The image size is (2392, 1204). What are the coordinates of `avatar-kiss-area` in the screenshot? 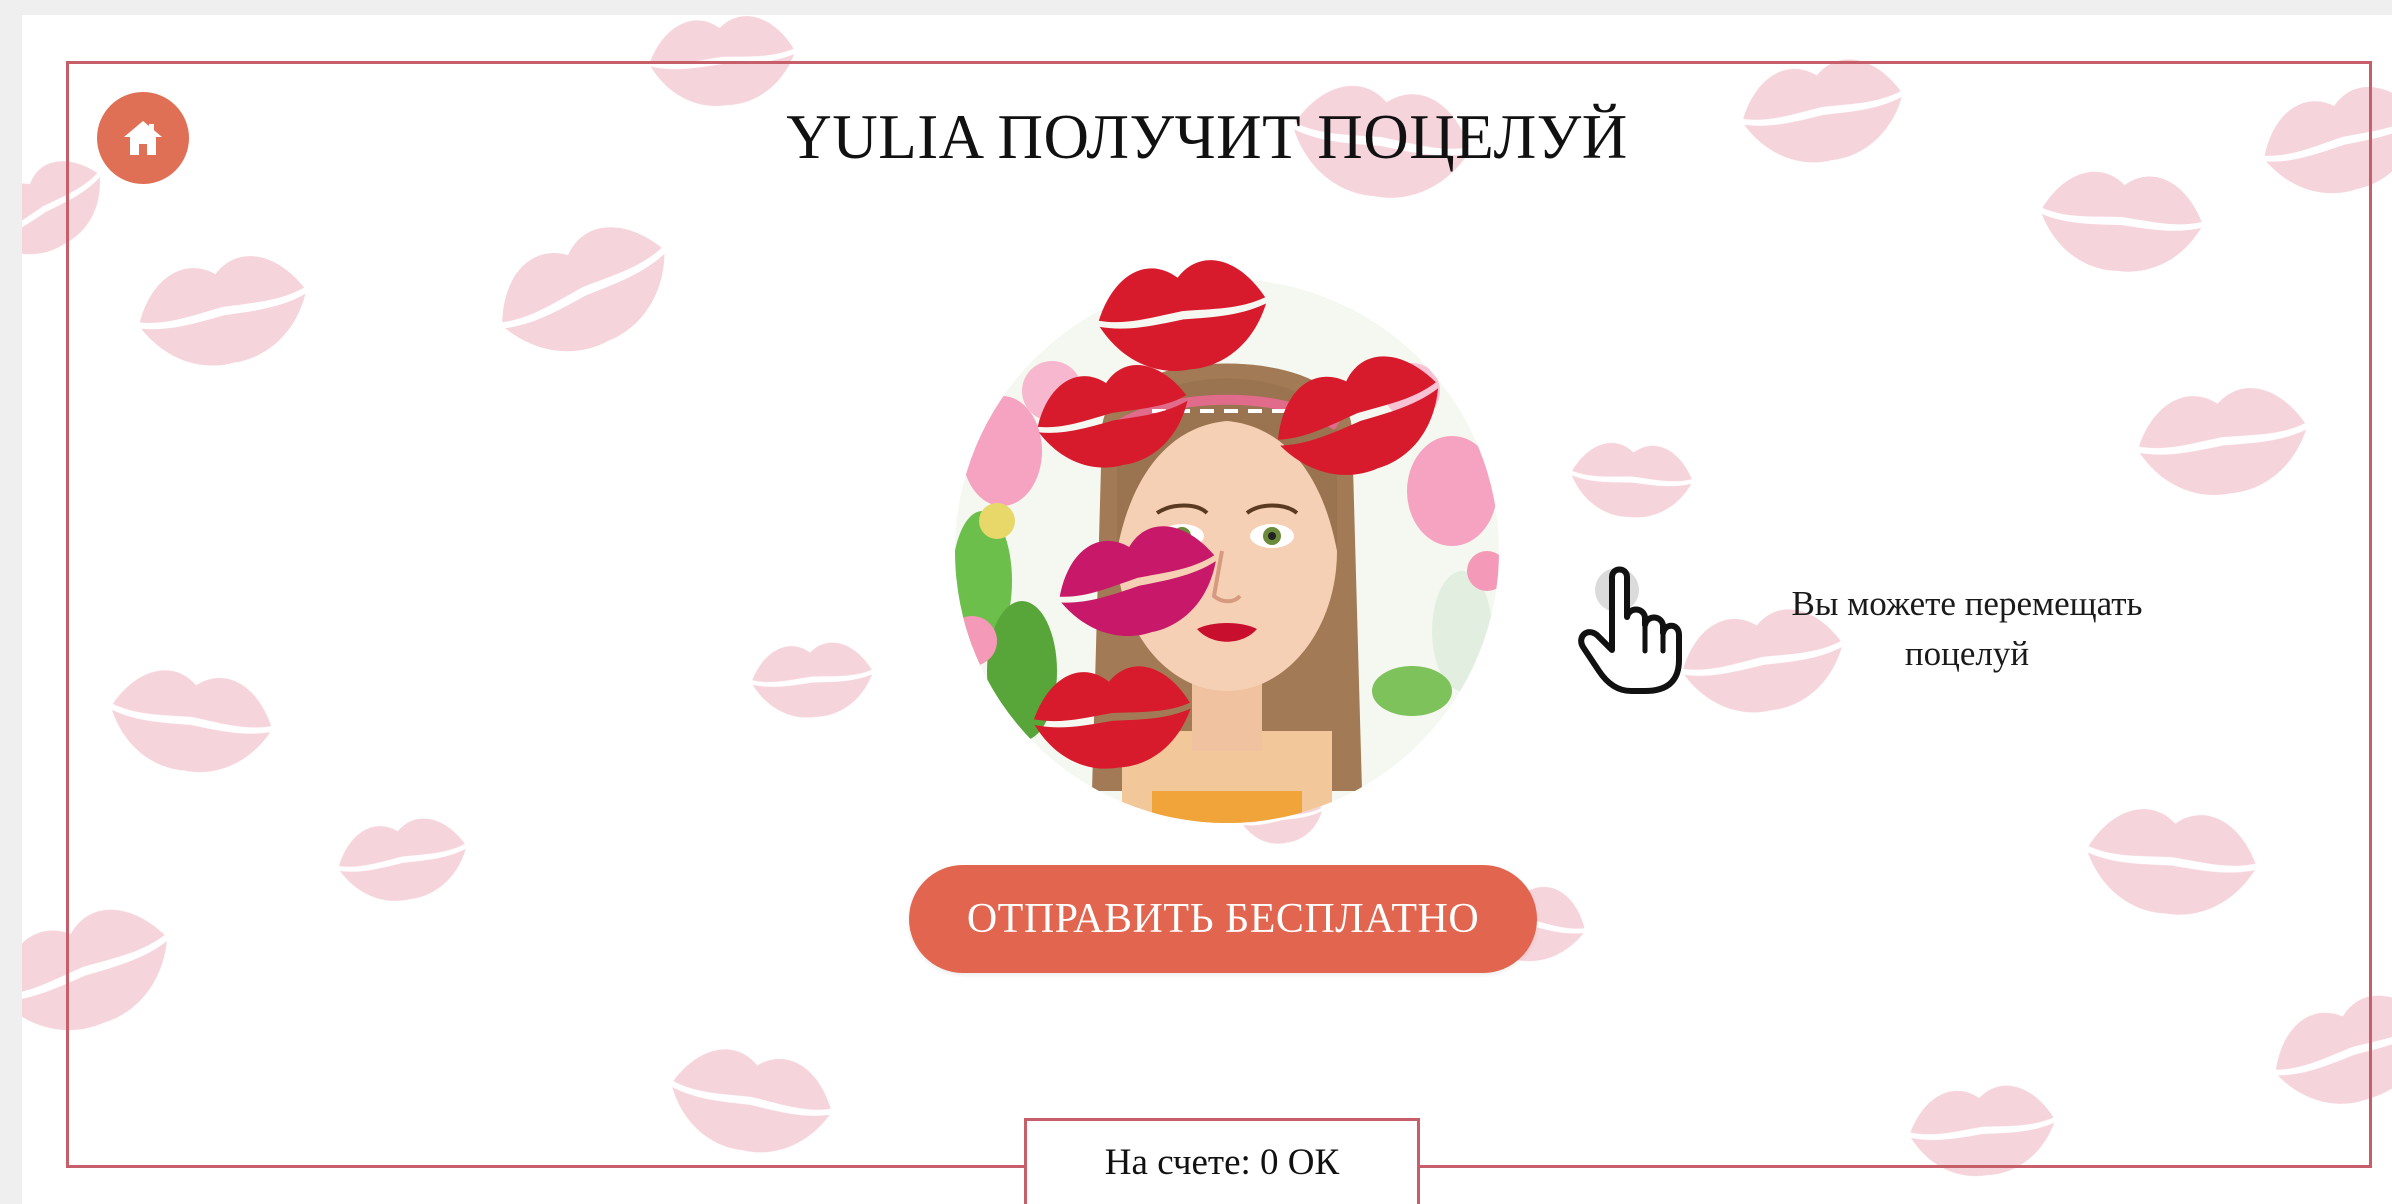 It's located at (1227, 551).